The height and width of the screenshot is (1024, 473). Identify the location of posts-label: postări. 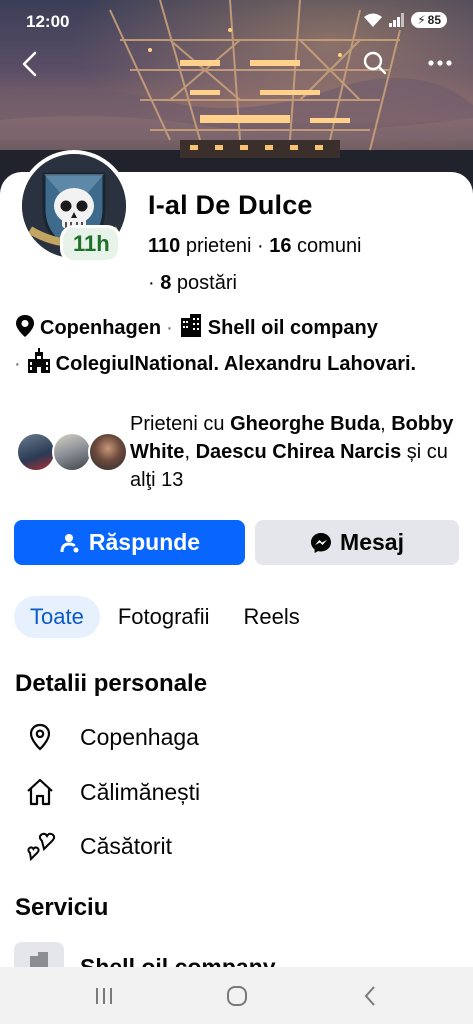
(206, 283).